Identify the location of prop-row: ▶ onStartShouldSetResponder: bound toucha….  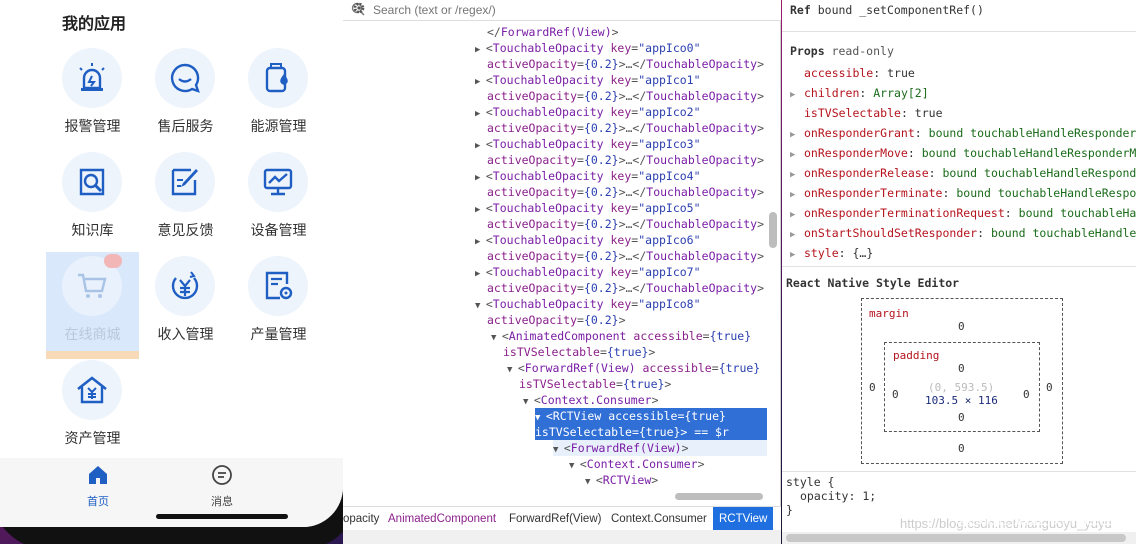
(963, 233).